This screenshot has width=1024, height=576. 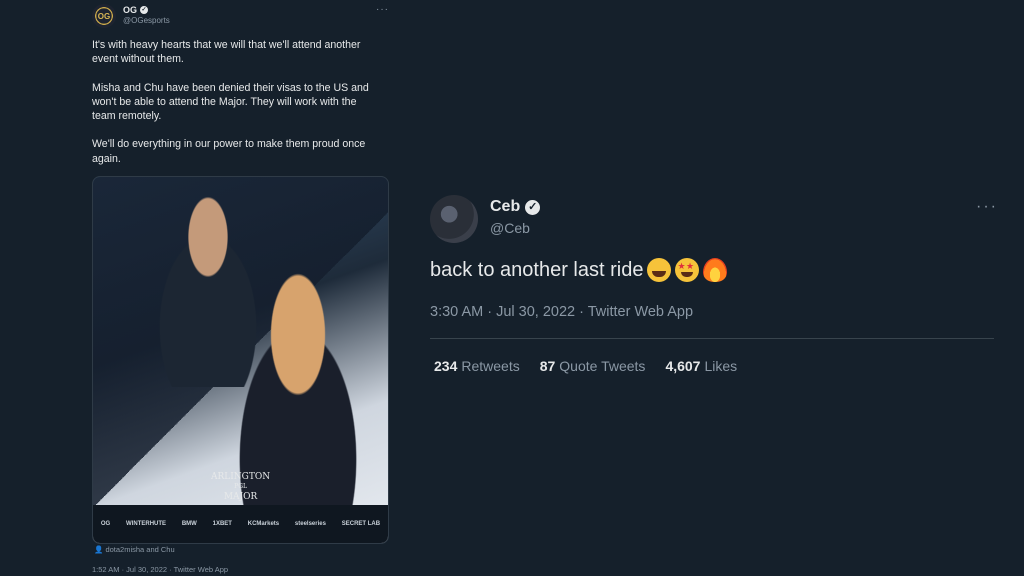 I want to click on likes-stat: 4,607 Likes, so click(x=701, y=366).